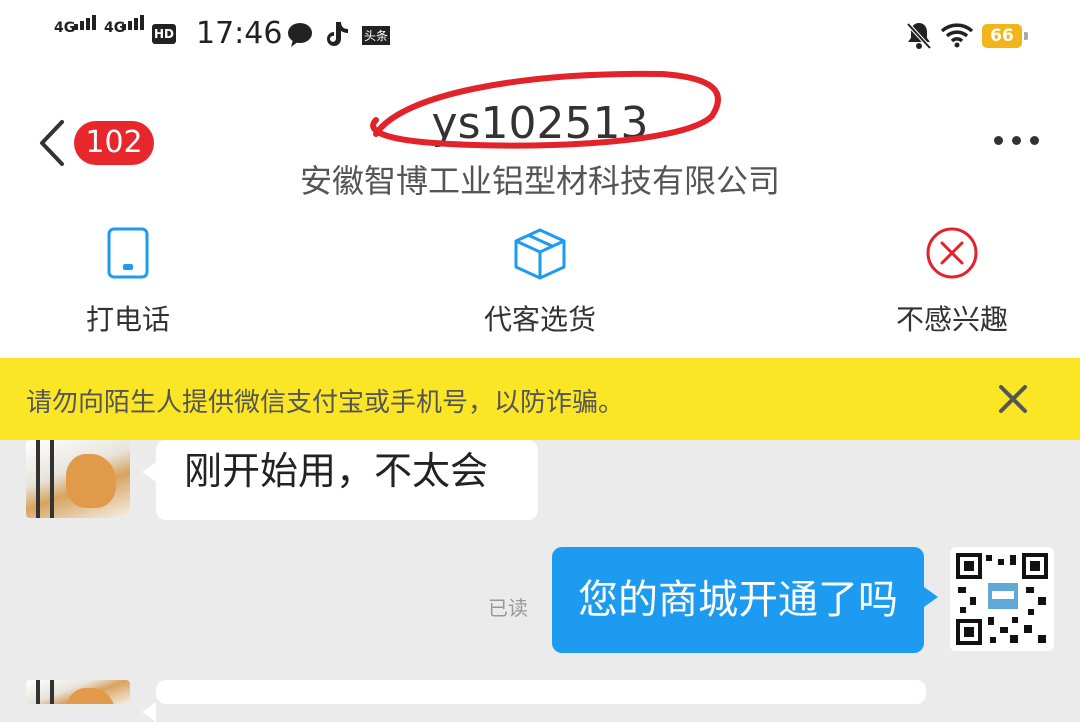  What do you see at coordinates (336, 471) in the screenshot?
I see `message-text: 刚开始用，不太会` at bounding box center [336, 471].